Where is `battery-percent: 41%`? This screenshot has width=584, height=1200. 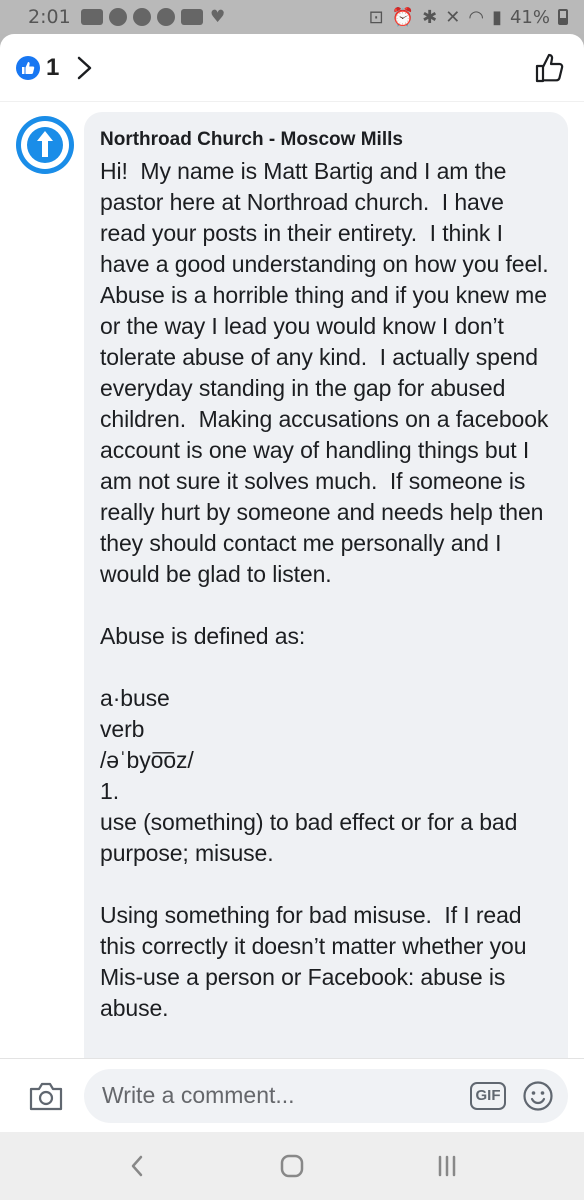
battery-percent: 41% is located at coordinates (529, 17).